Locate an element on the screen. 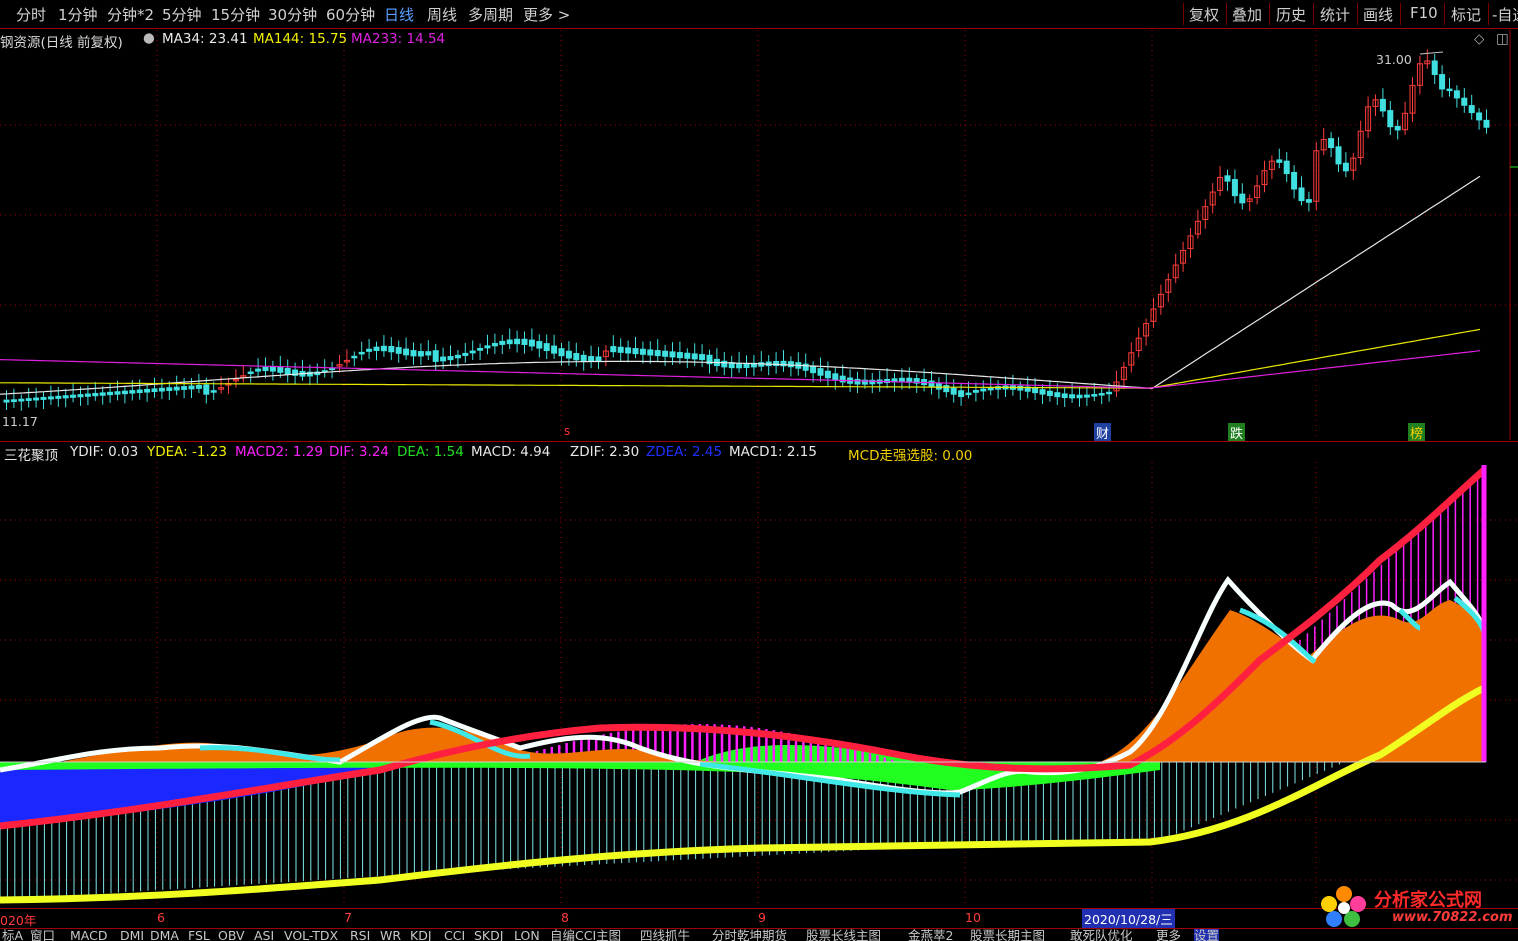 This screenshot has height=941, width=1518. tab-5: FSL is located at coordinates (199, 935).